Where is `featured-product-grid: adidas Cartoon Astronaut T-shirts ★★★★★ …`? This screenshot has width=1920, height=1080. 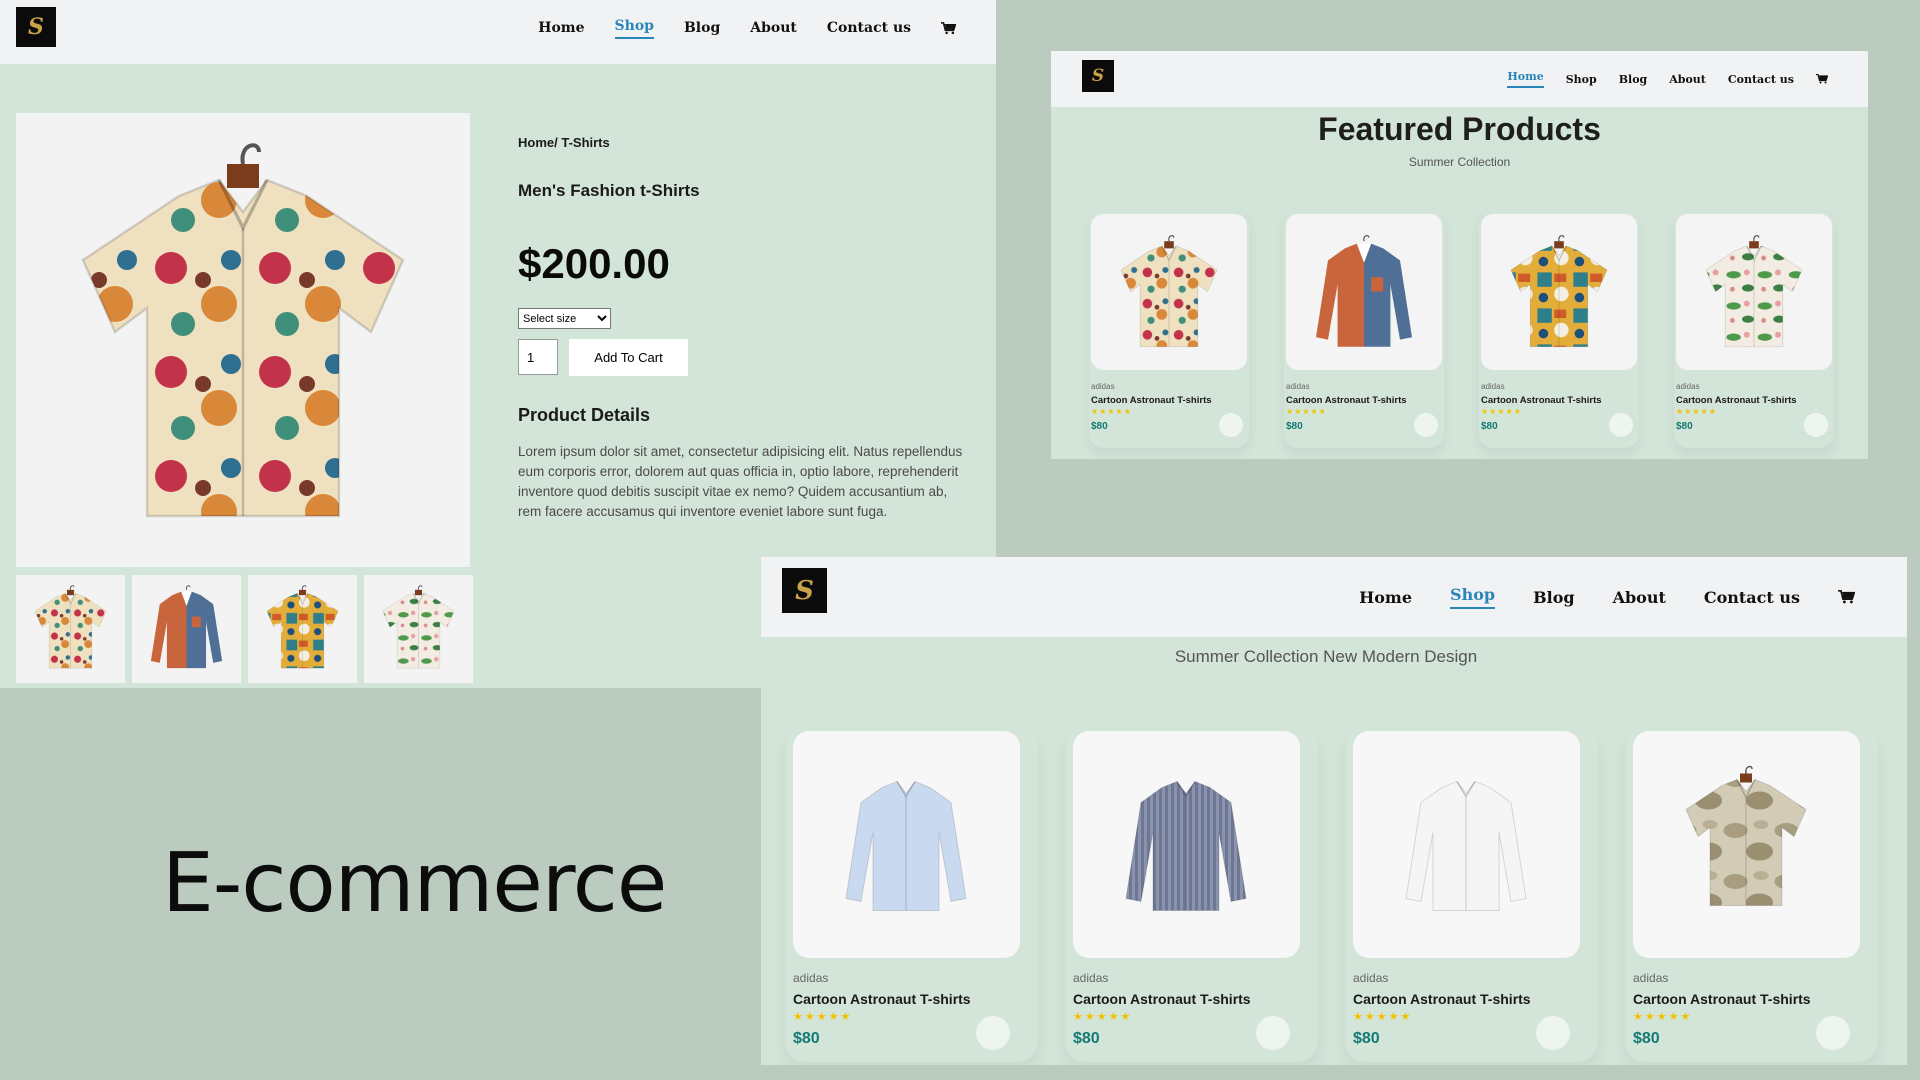 featured-product-grid: adidas Cartoon Astronaut T-shirts ★★★★★ … is located at coordinates (1461, 329).